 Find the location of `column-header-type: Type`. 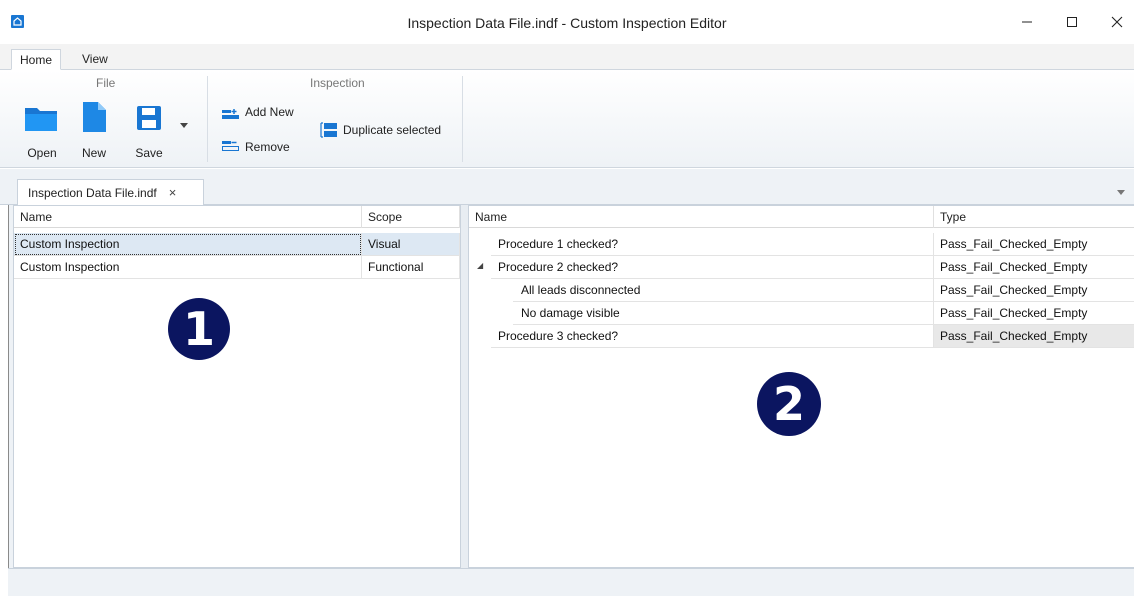

column-header-type: Type is located at coordinates (1034, 217).